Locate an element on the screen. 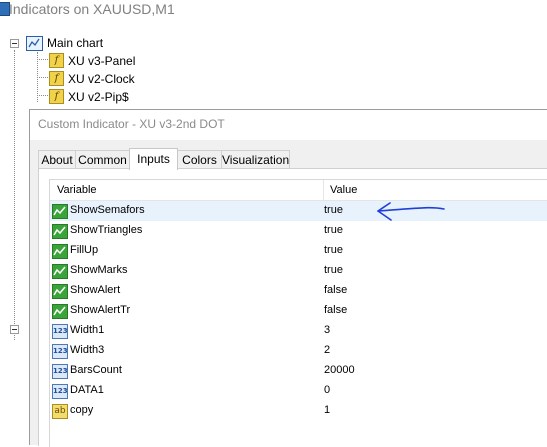 The image size is (547, 447). main-chart-expander is located at coordinates (14, 43).